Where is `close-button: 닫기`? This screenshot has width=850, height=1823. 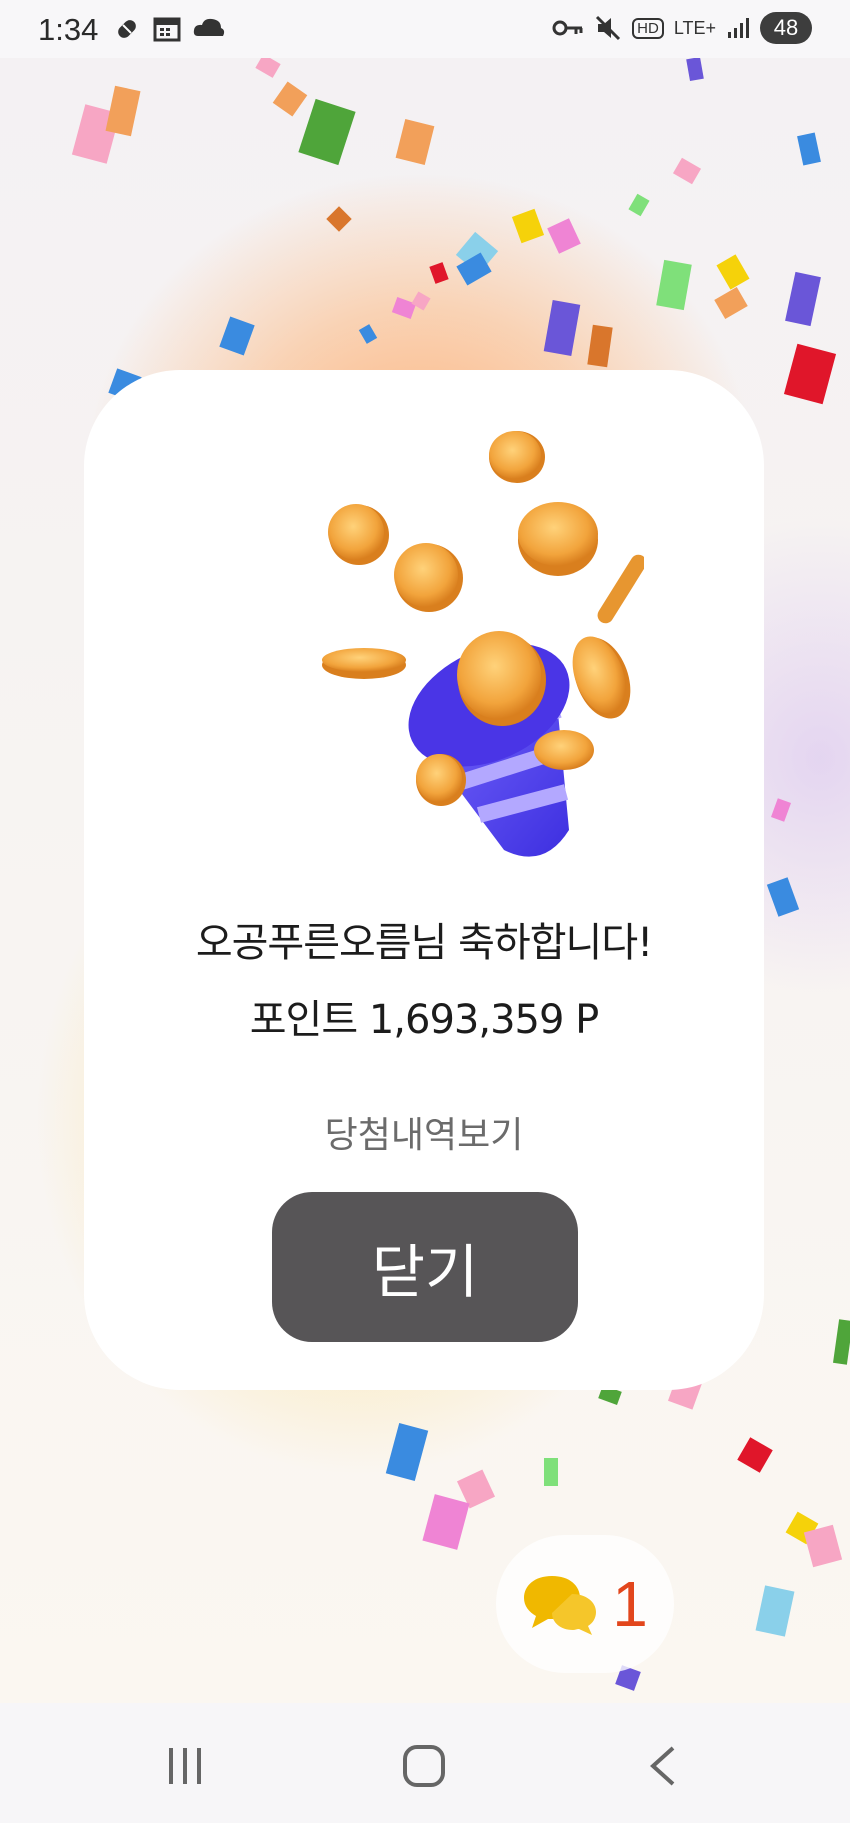
close-button: 닫기 is located at coordinates (425, 1267).